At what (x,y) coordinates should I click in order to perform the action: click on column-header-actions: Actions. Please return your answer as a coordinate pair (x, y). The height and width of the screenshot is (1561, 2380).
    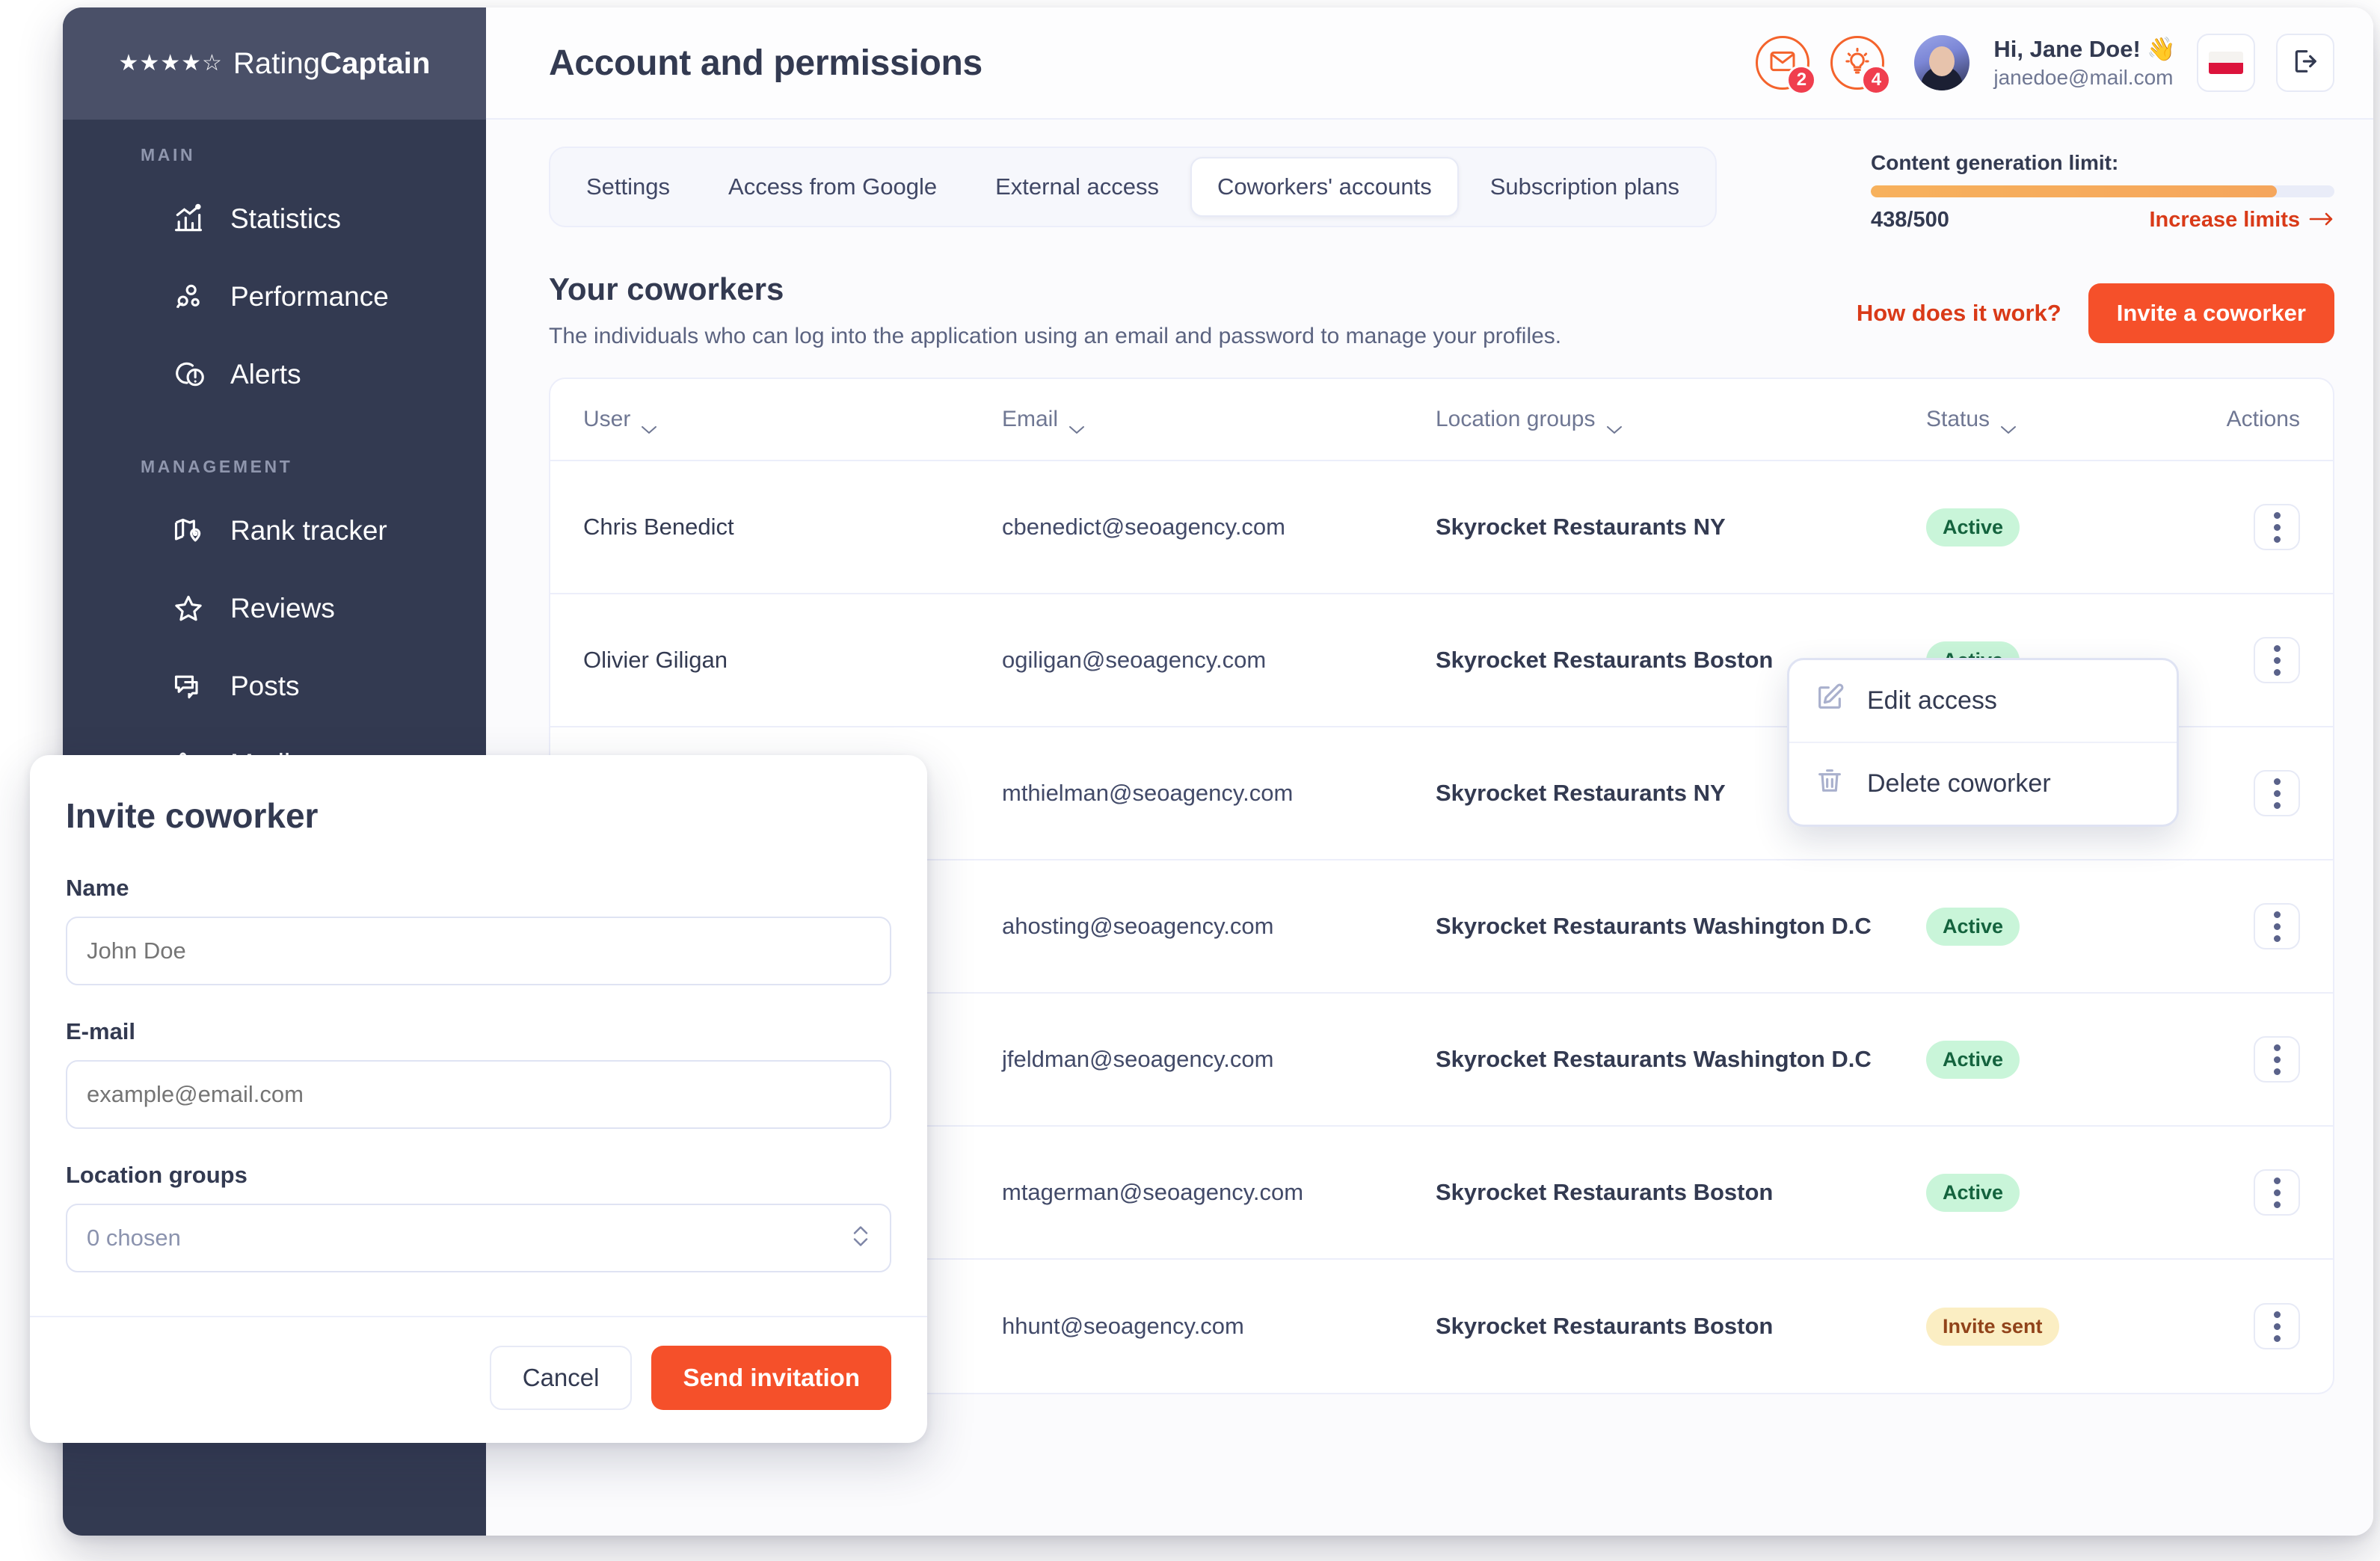
    Looking at the image, I should click on (2225, 419).